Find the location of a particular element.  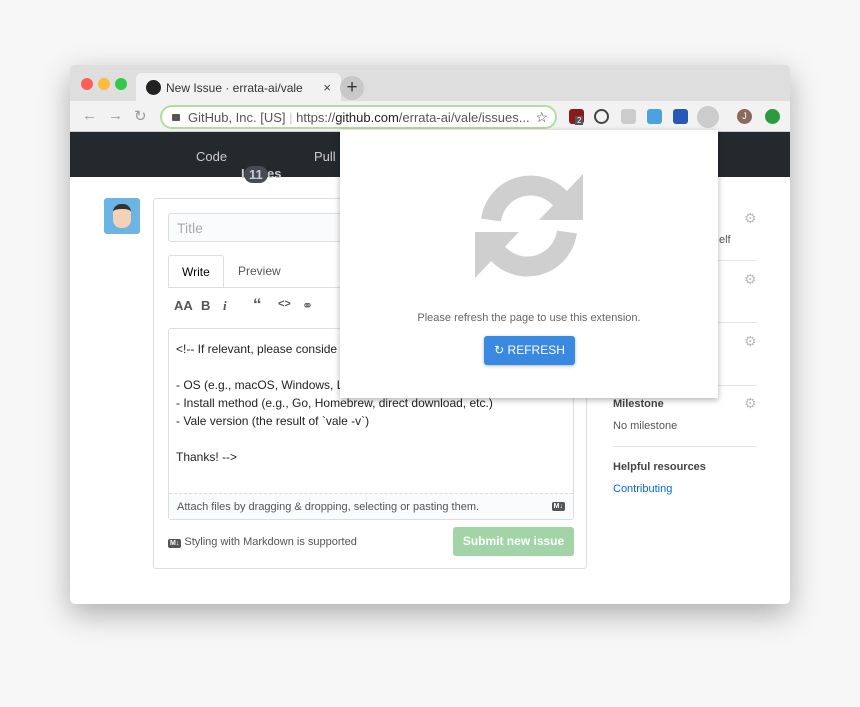

lock-icon is located at coordinates (176, 117).